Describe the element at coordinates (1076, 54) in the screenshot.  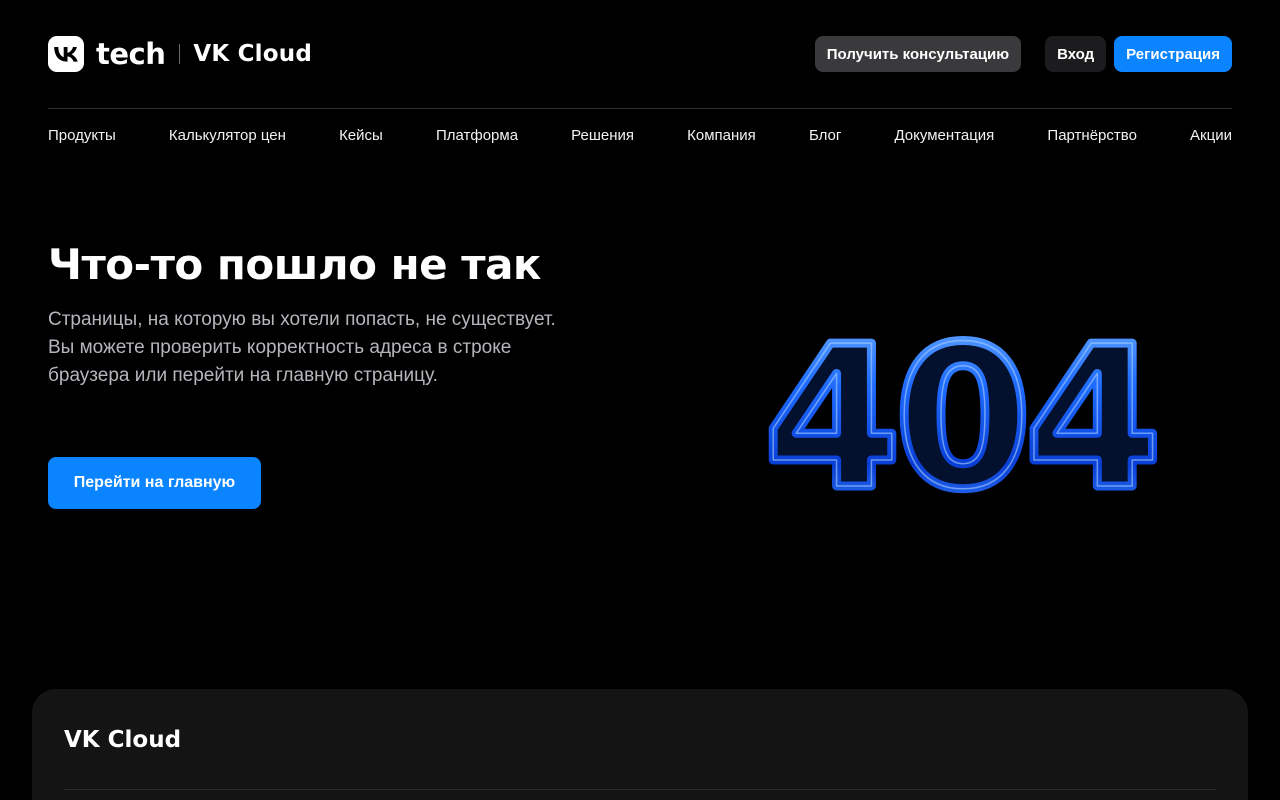
I see `login-button: Вход` at that location.